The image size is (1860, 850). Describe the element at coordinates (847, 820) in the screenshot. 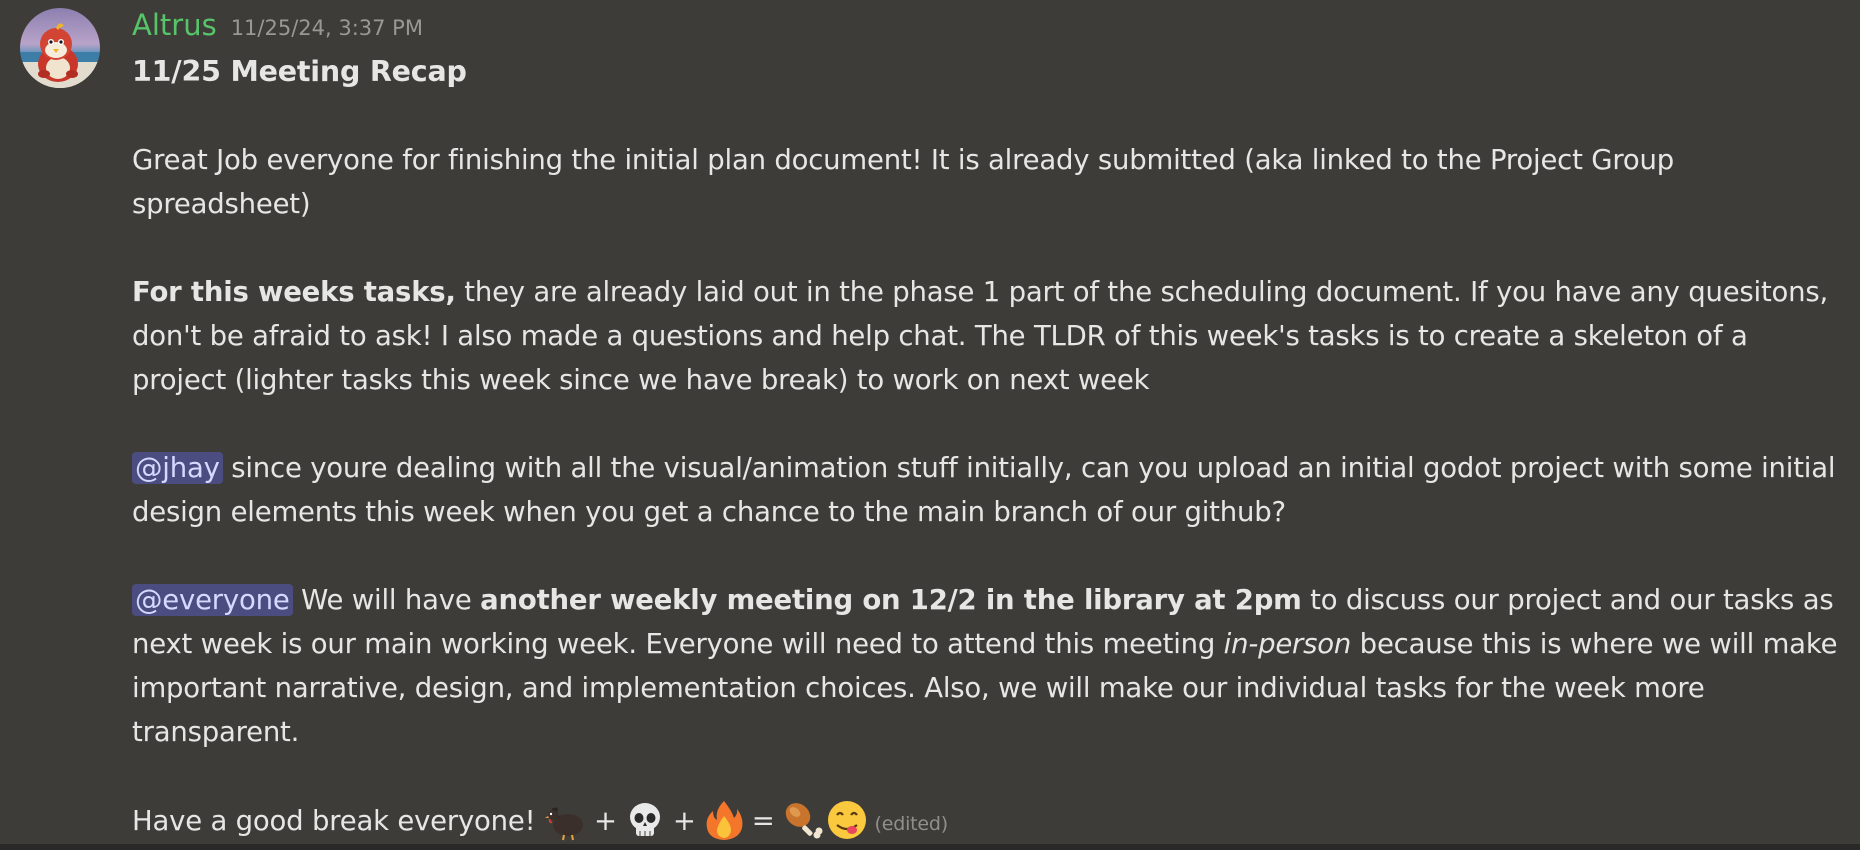

I see `yum-face-emoji-icon` at that location.